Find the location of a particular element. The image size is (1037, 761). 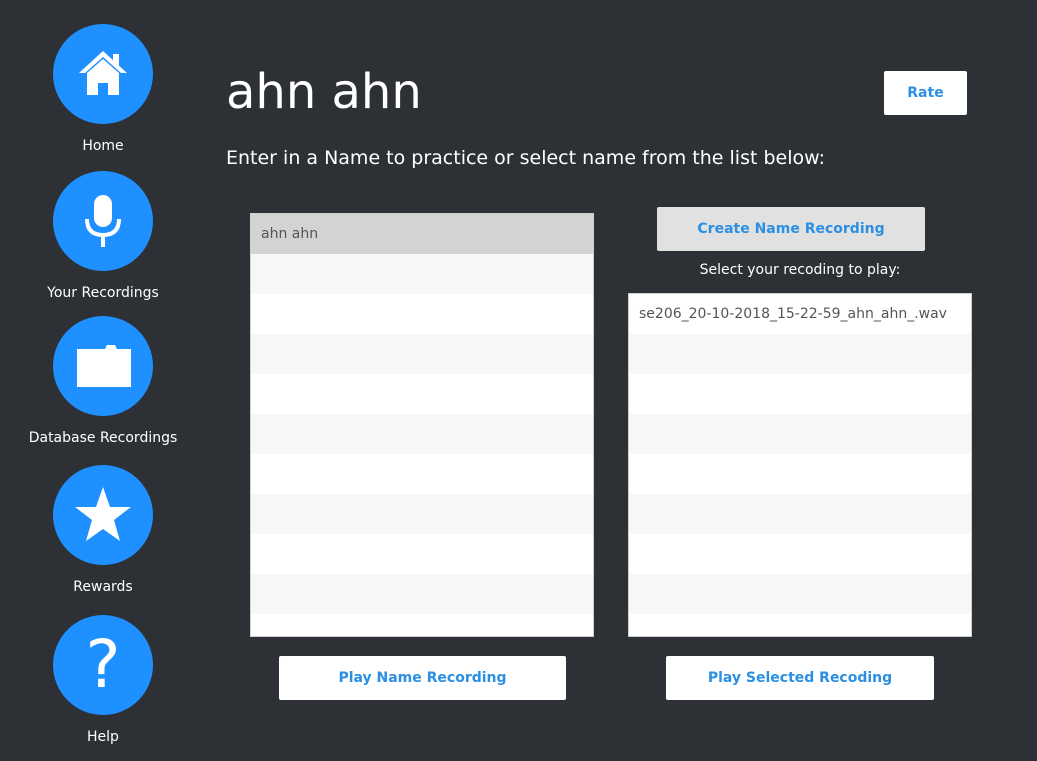

nav-home: Home is located at coordinates (103, 89).